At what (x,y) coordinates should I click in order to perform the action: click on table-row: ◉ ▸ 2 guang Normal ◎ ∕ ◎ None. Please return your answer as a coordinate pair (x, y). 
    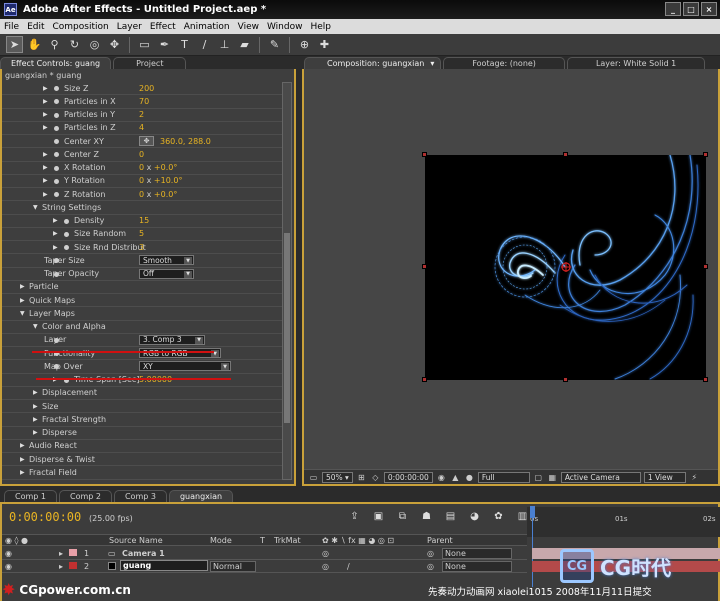
    Looking at the image, I should click on (264, 566).